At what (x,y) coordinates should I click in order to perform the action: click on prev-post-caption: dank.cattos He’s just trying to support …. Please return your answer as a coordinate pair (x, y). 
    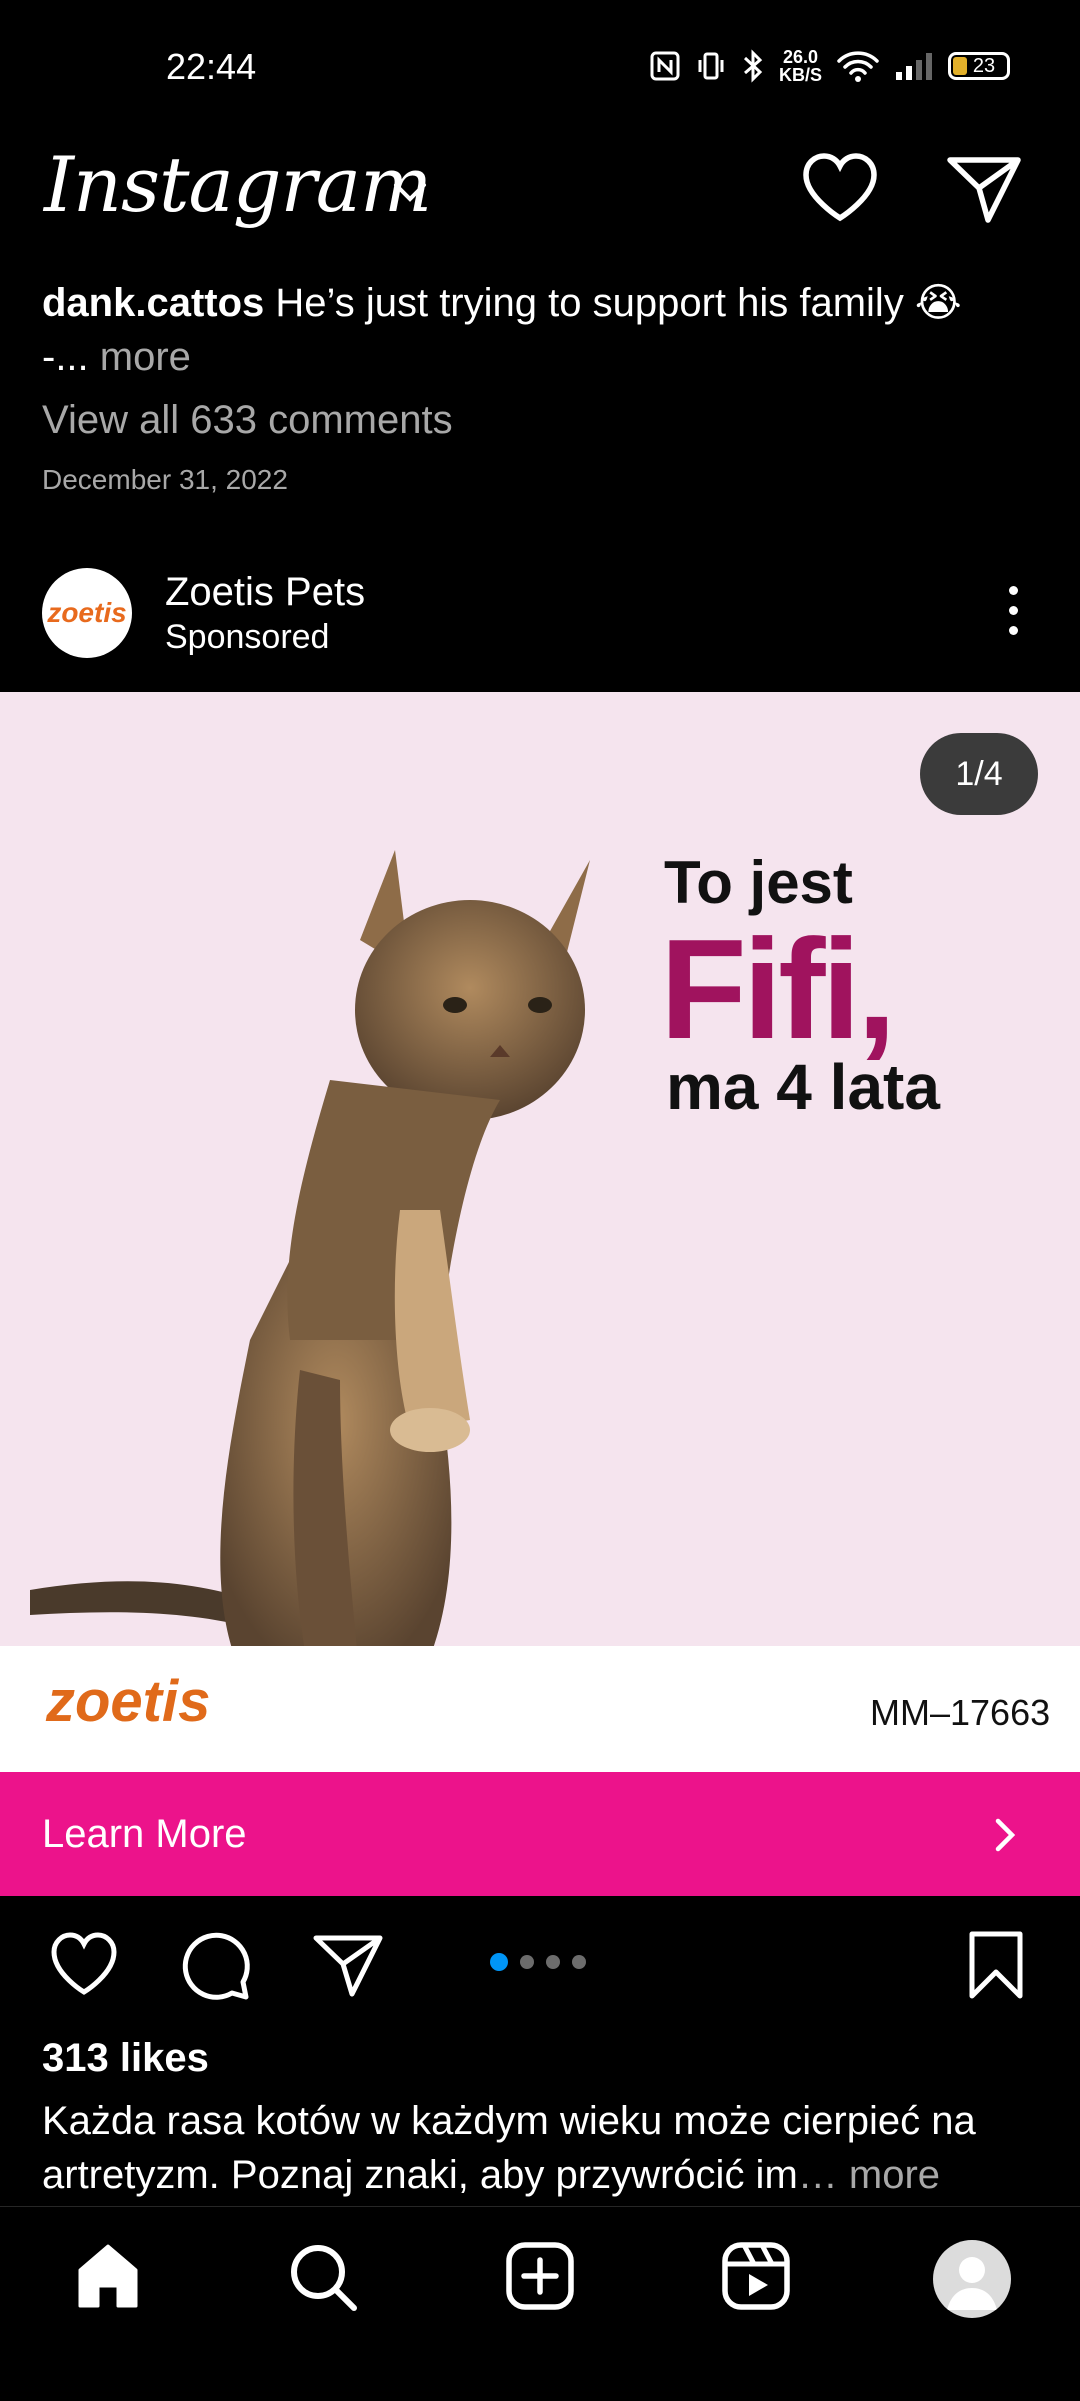
    Looking at the image, I should click on (502, 330).